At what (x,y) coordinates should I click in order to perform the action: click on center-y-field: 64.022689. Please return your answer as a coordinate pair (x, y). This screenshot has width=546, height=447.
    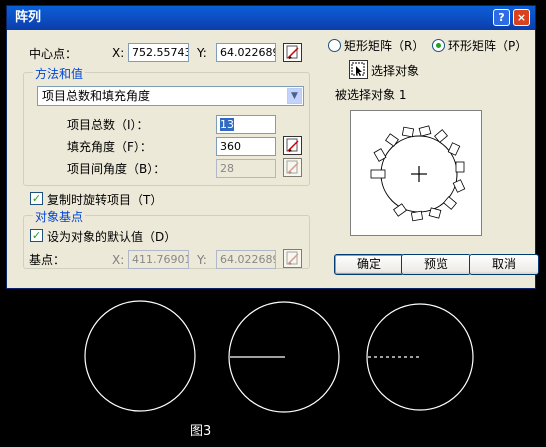
    Looking at the image, I should click on (246, 52).